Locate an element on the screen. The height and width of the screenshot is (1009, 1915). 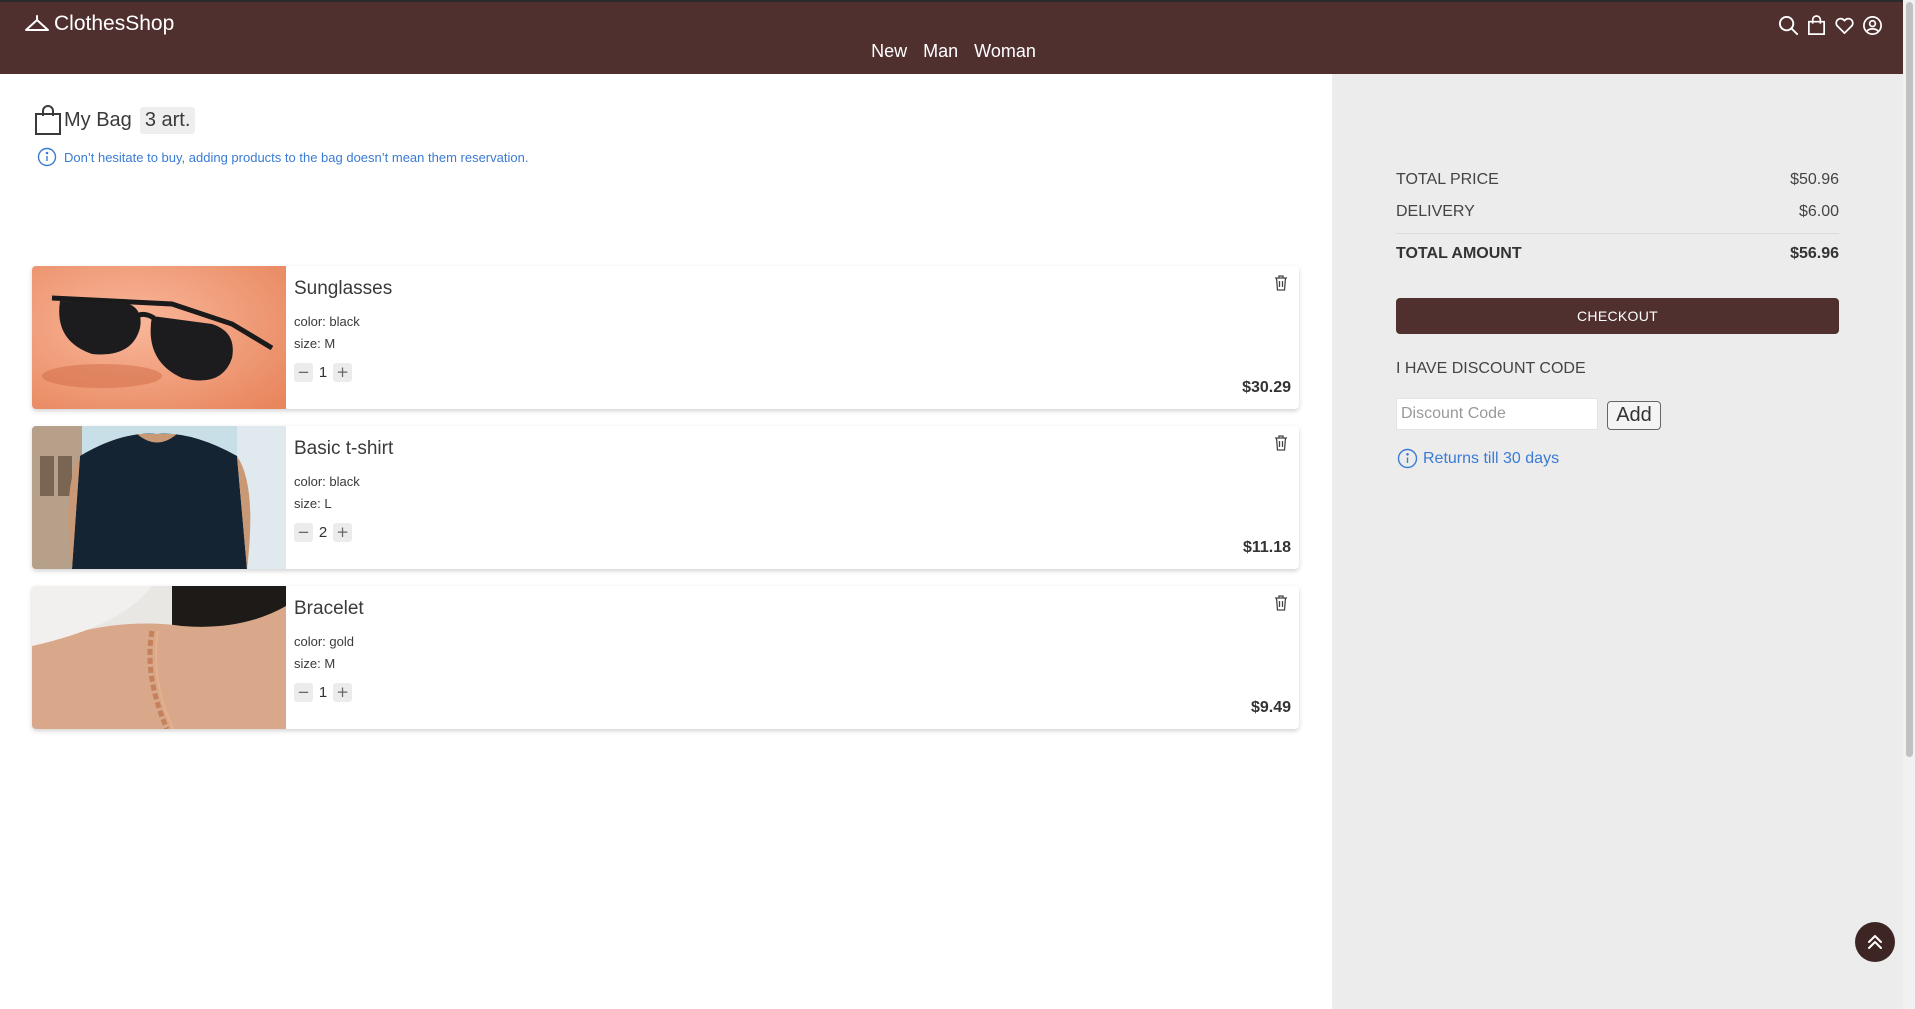
delivery-row: DELIVERY $6.00 is located at coordinates (1617, 212).